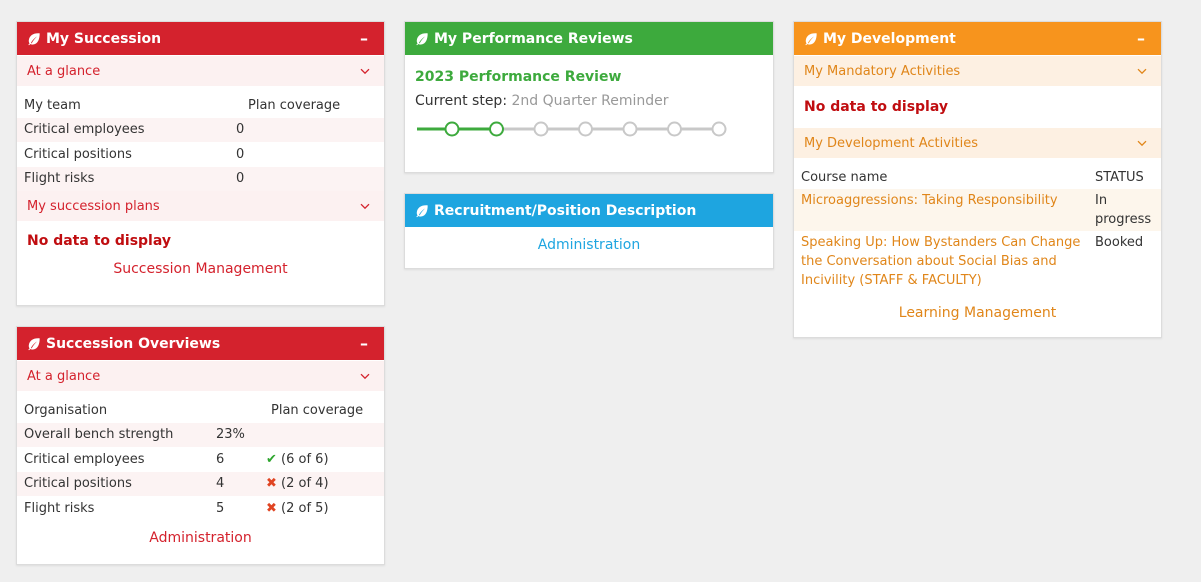 Image resolution: width=1201 pixels, height=582 pixels. Describe the element at coordinates (572, 129) in the screenshot. I see `review-progress-track` at that location.